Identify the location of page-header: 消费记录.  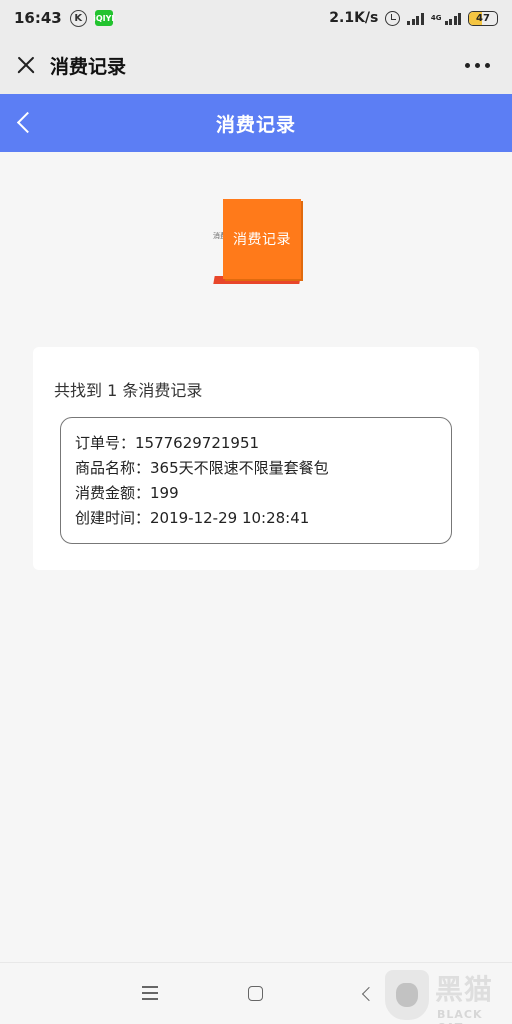
(256, 123).